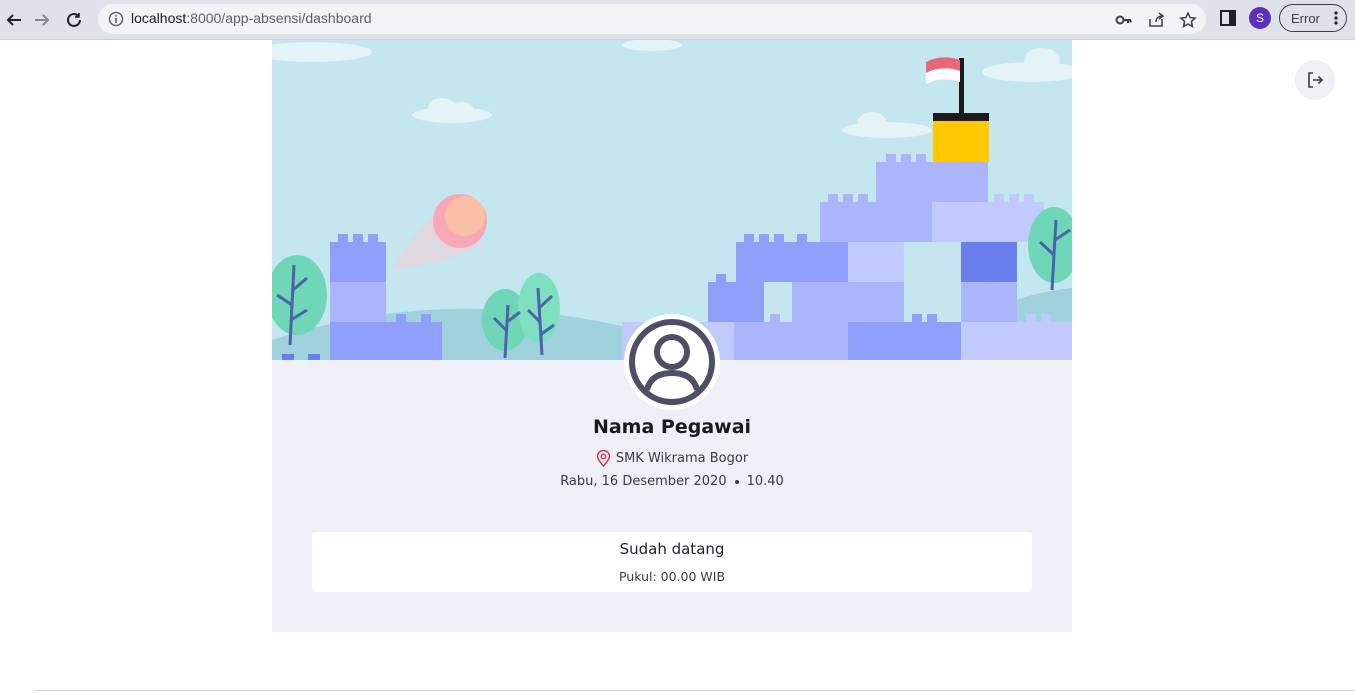 The width and height of the screenshot is (1355, 693). I want to click on url-text: localhost:8000/app-absensi/dashboard, so click(251, 18).